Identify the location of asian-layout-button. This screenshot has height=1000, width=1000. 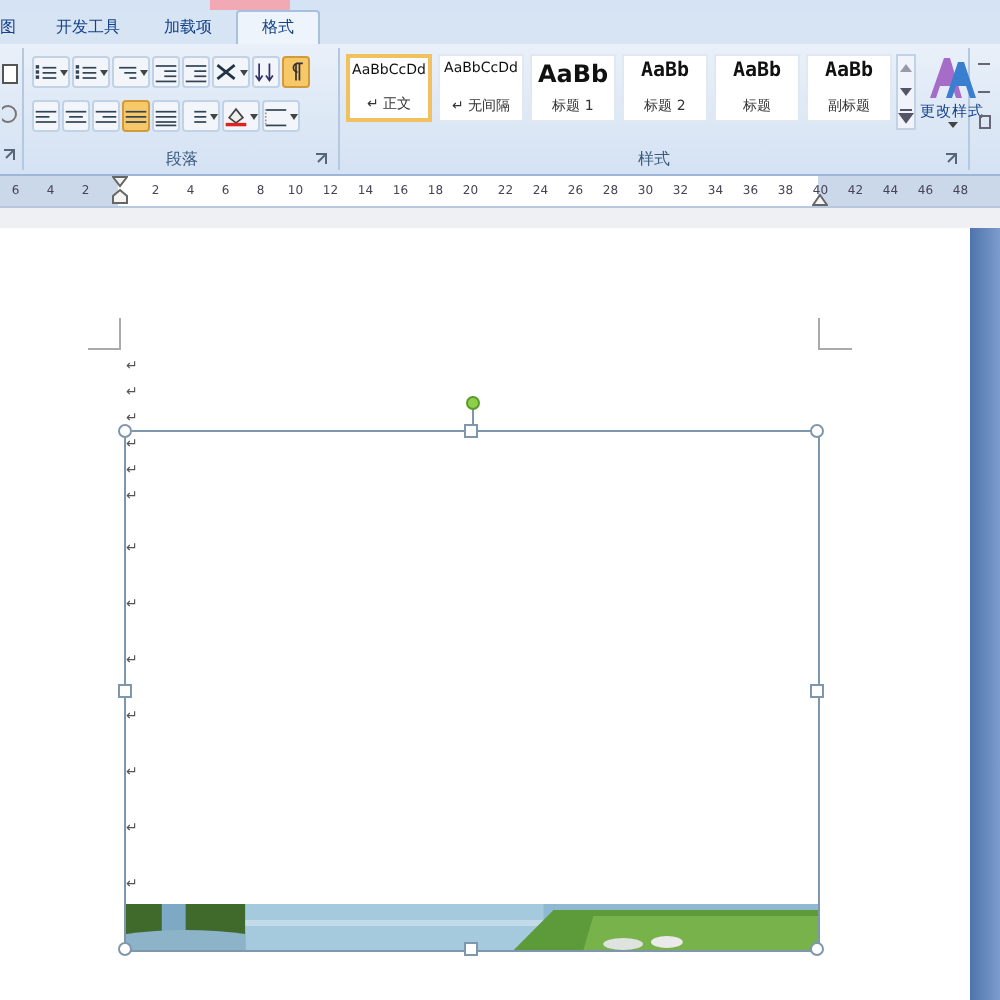
(231, 72).